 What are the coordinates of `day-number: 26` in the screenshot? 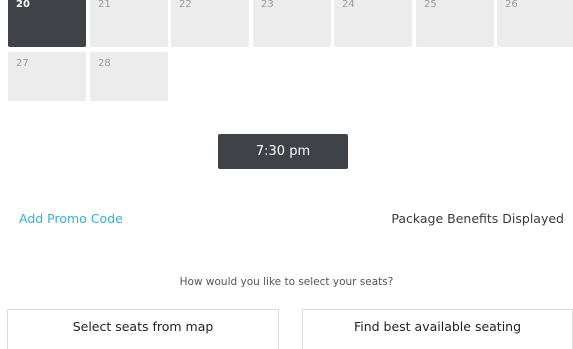 It's located at (511, 5).